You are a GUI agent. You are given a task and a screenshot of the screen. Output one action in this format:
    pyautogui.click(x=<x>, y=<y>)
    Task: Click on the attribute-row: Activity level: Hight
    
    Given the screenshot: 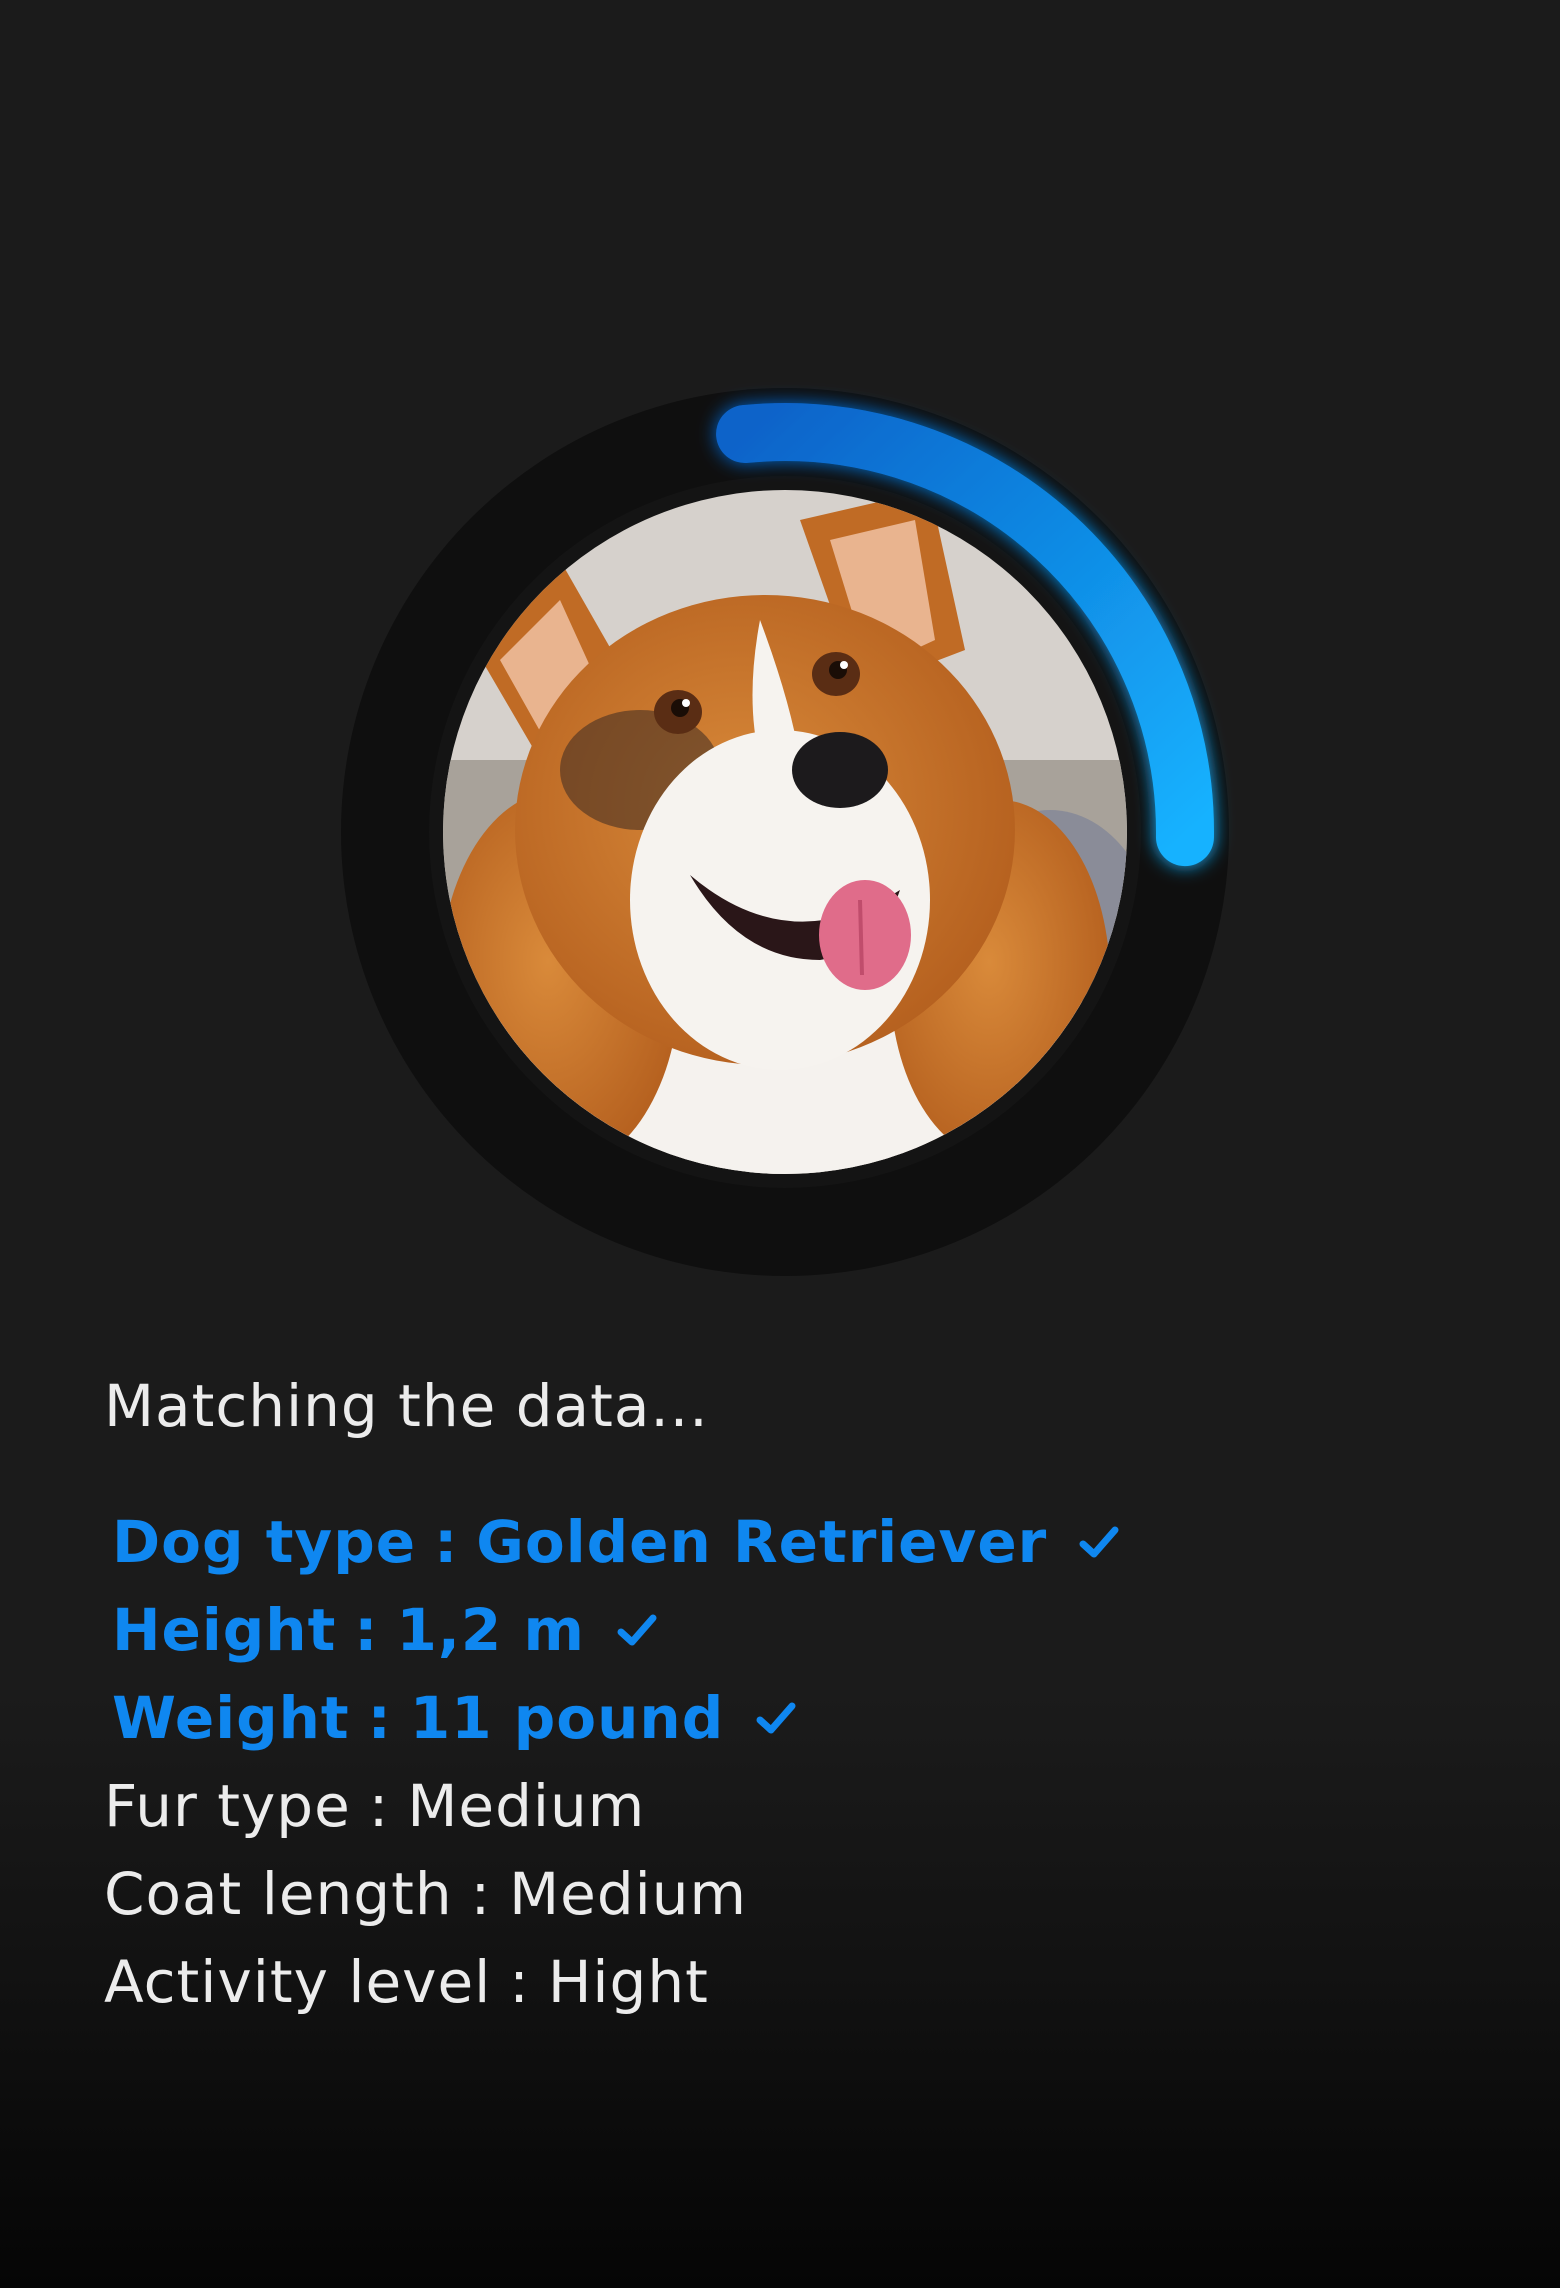 What is the action you would take?
    pyautogui.click(x=613, y=1982)
    